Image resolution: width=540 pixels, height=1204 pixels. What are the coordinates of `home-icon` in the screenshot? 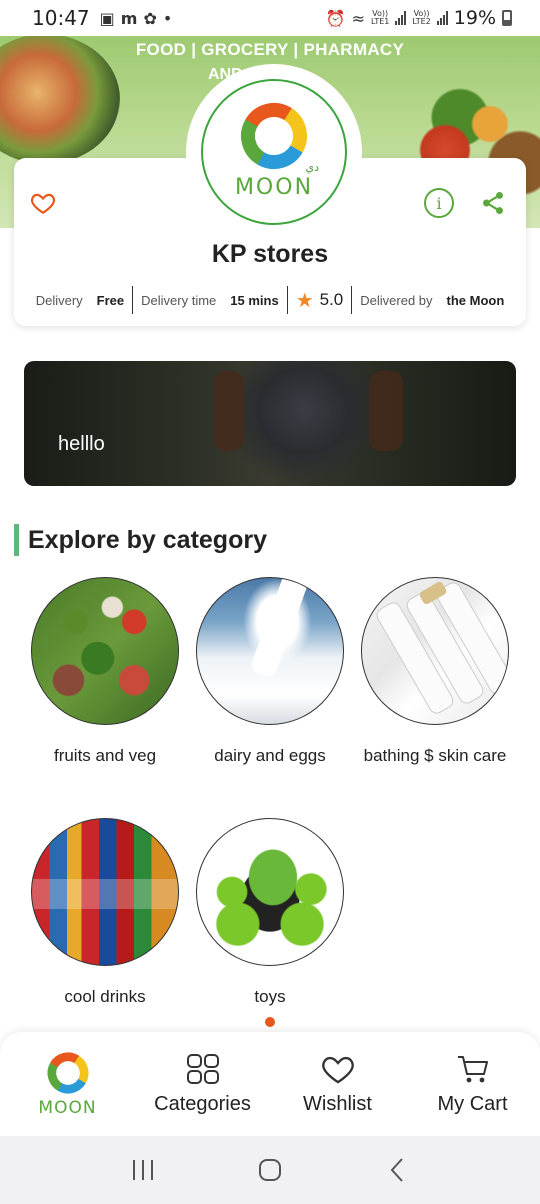 It's located at (269, 1170).